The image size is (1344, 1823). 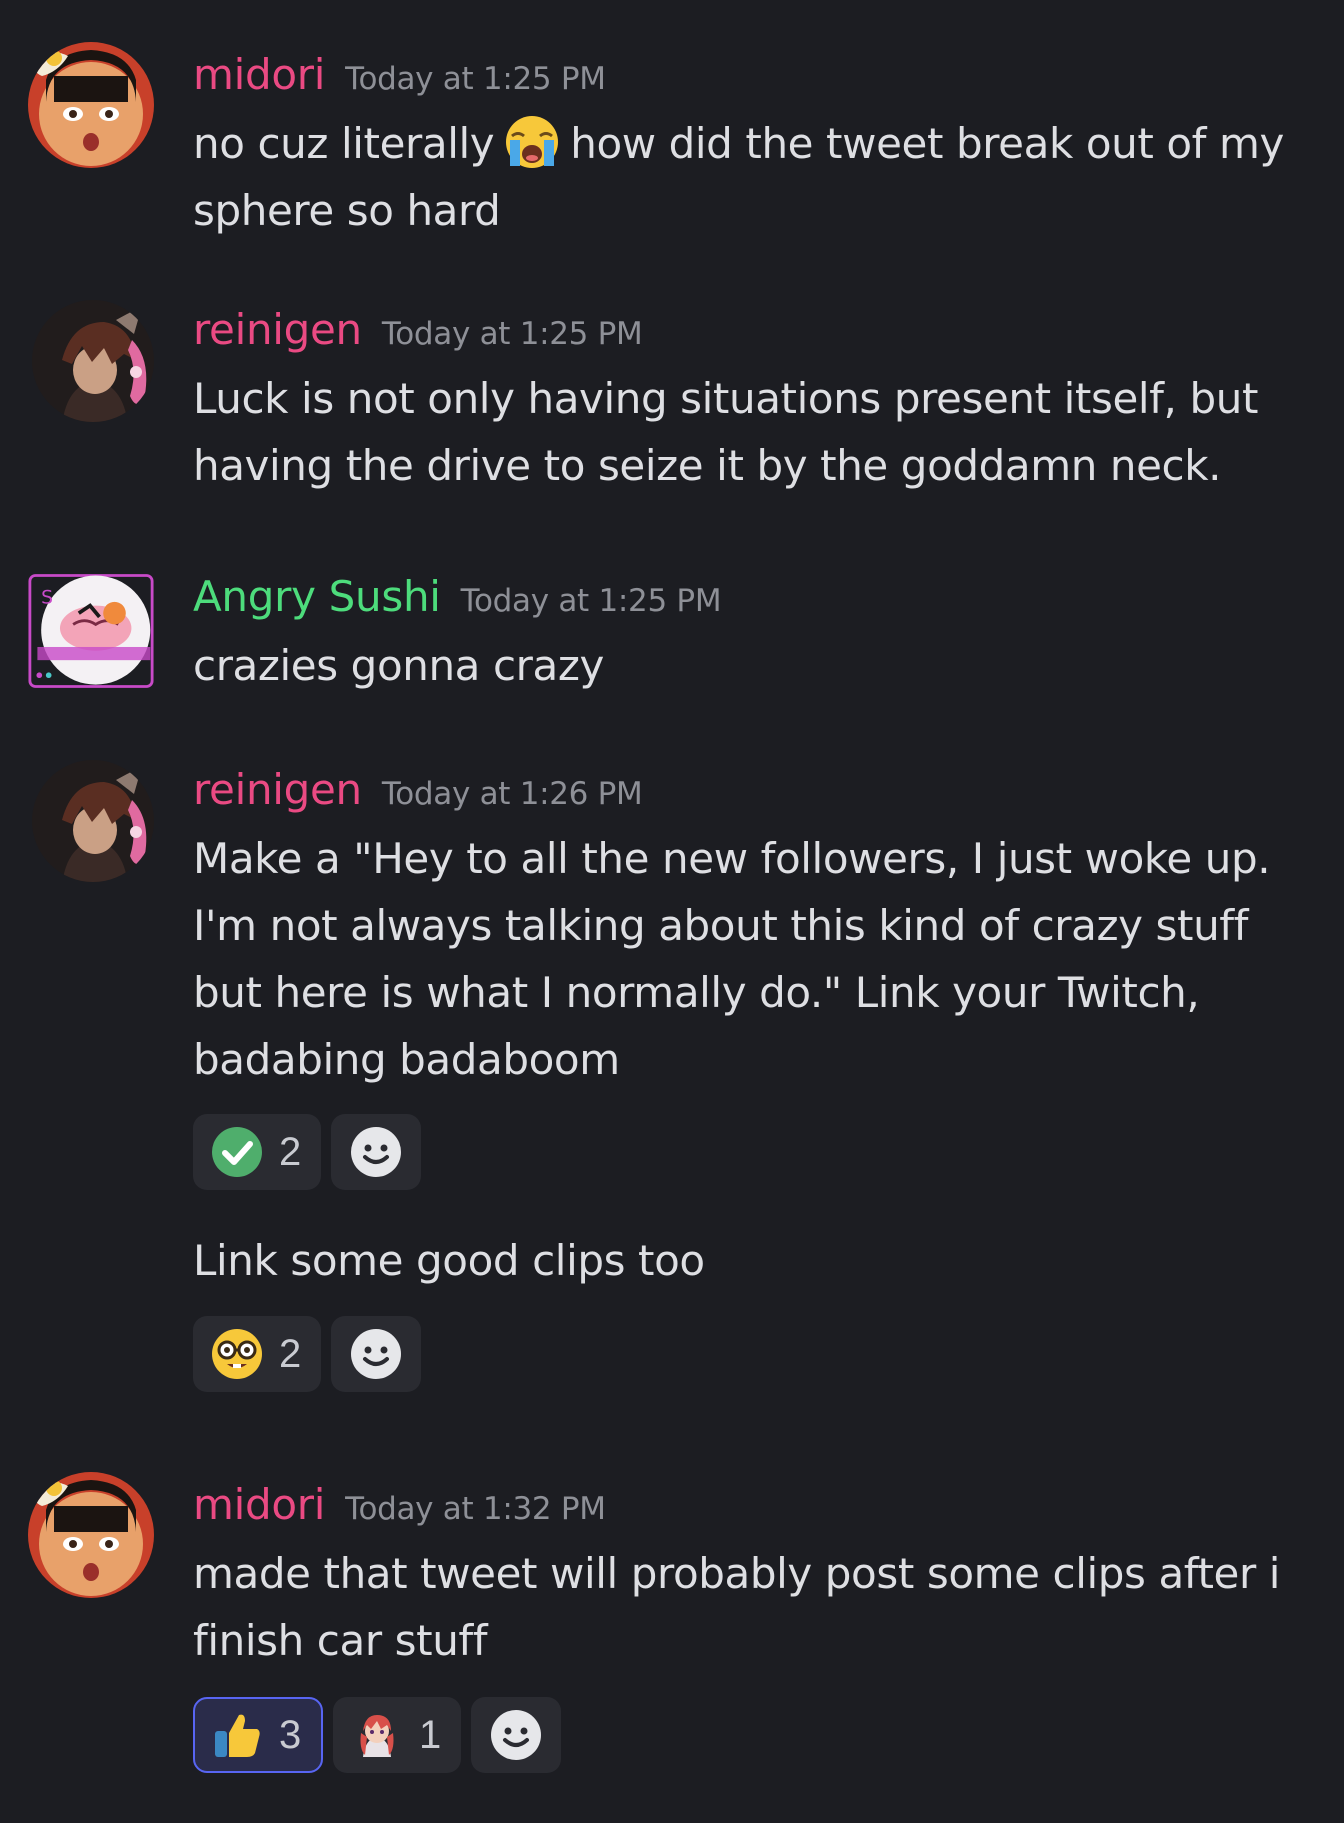 What do you see at coordinates (317, 596) in the screenshot?
I see `username: Angry Sushi` at bounding box center [317, 596].